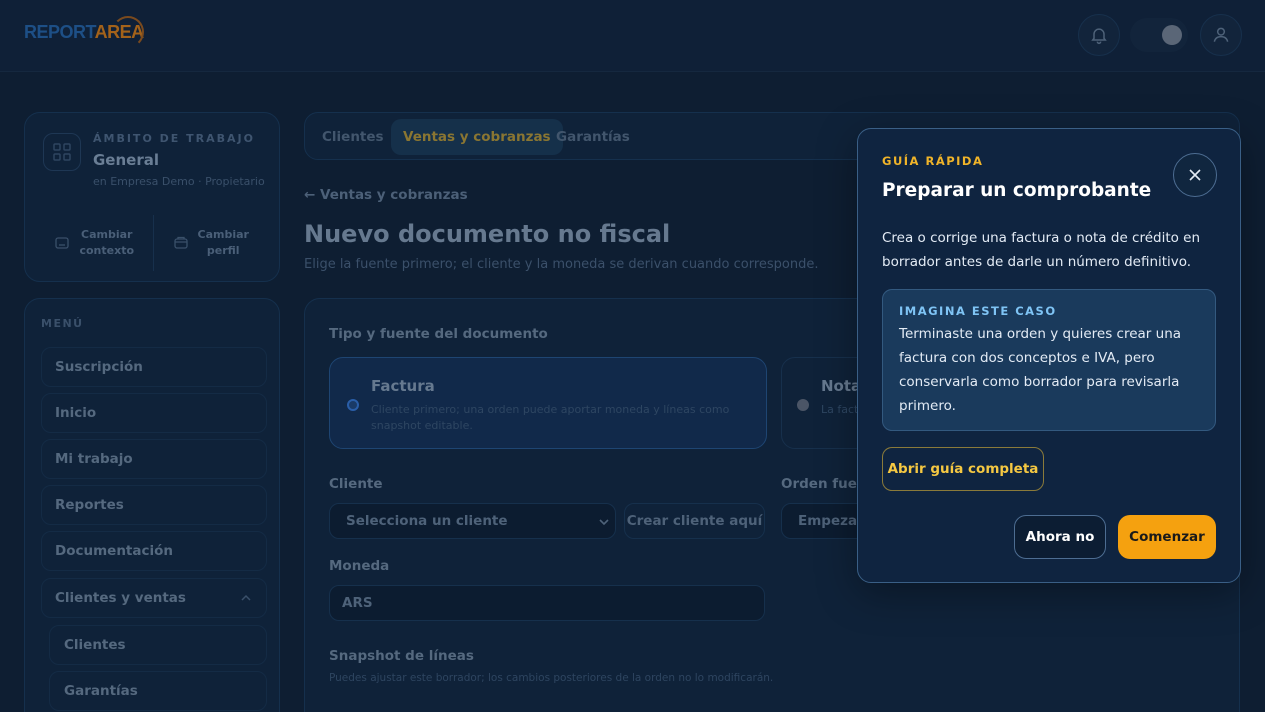 This screenshot has width=1265, height=712. What do you see at coordinates (126, 160) in the screenshot?
I see `workspace-title: General` at bounding box center [126, 160].